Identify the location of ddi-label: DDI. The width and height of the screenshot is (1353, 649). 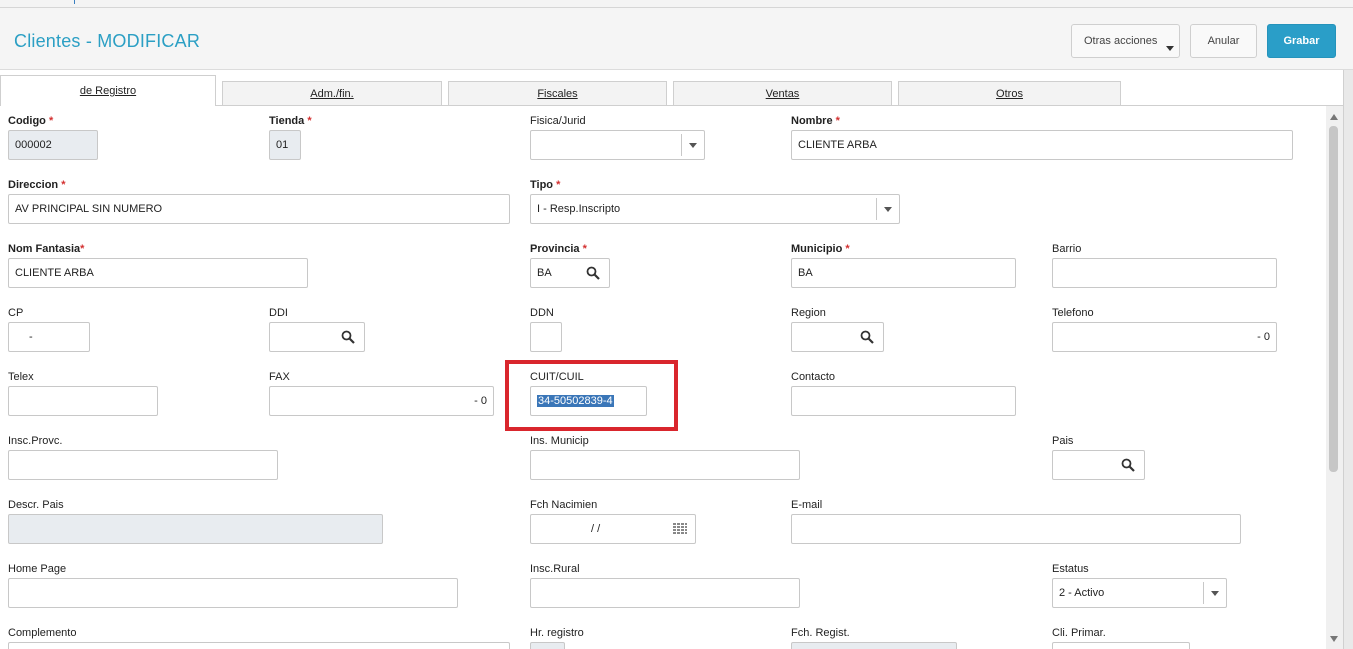
(278, 313).